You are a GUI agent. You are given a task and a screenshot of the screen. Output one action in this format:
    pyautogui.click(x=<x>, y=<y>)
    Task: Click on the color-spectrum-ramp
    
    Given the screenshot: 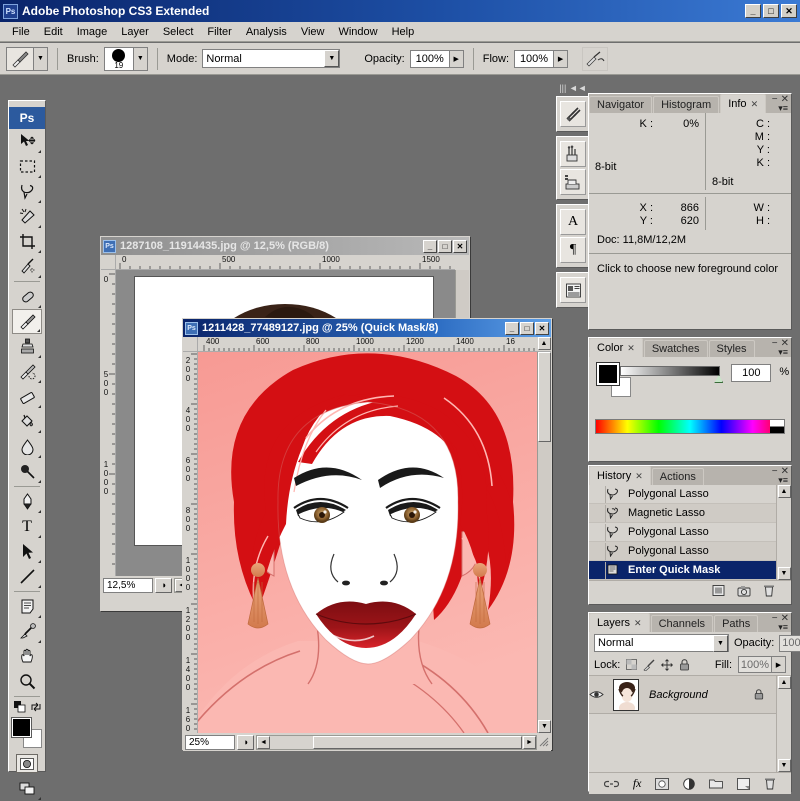 What is the action you would take?
    pyautogui.click(x=690, y=426)
    